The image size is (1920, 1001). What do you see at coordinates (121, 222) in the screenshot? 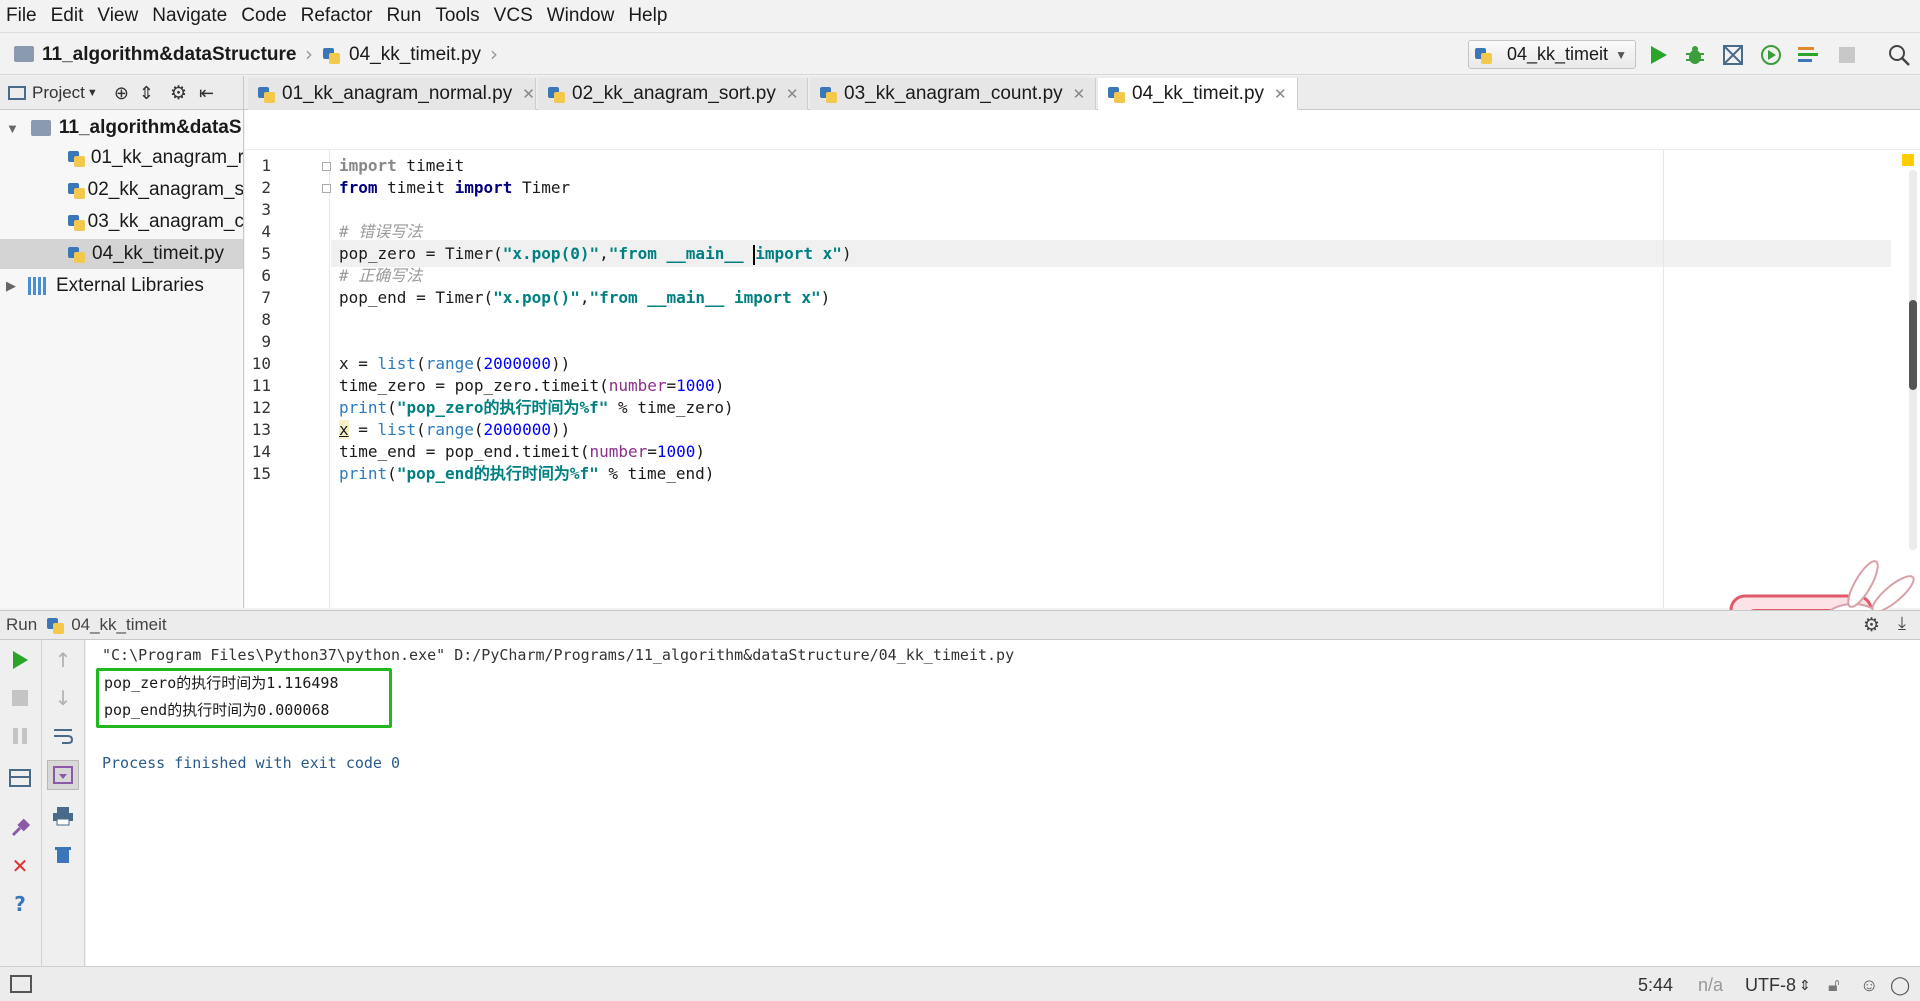
I see `tree-file-item: 03_kk_anagram_c` at bounding box center [121, 222].